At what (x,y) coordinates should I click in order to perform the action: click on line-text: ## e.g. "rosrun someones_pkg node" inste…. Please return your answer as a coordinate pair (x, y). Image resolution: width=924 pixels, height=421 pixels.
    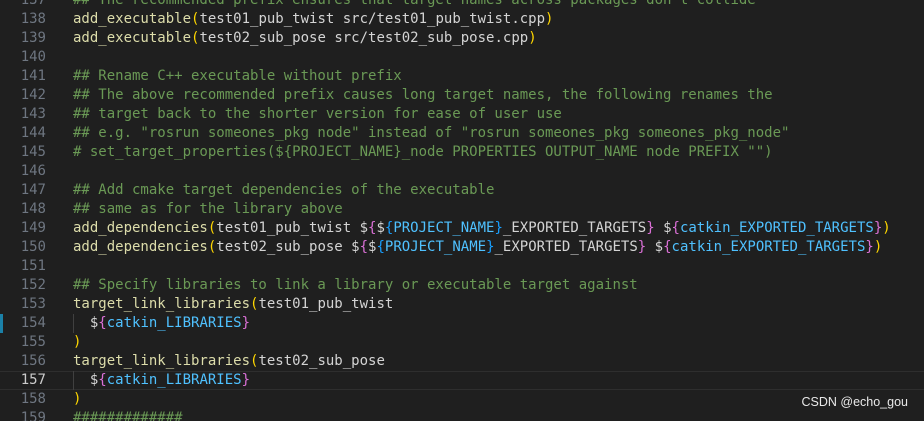
    Looking at the image, I should click on (431, 133).